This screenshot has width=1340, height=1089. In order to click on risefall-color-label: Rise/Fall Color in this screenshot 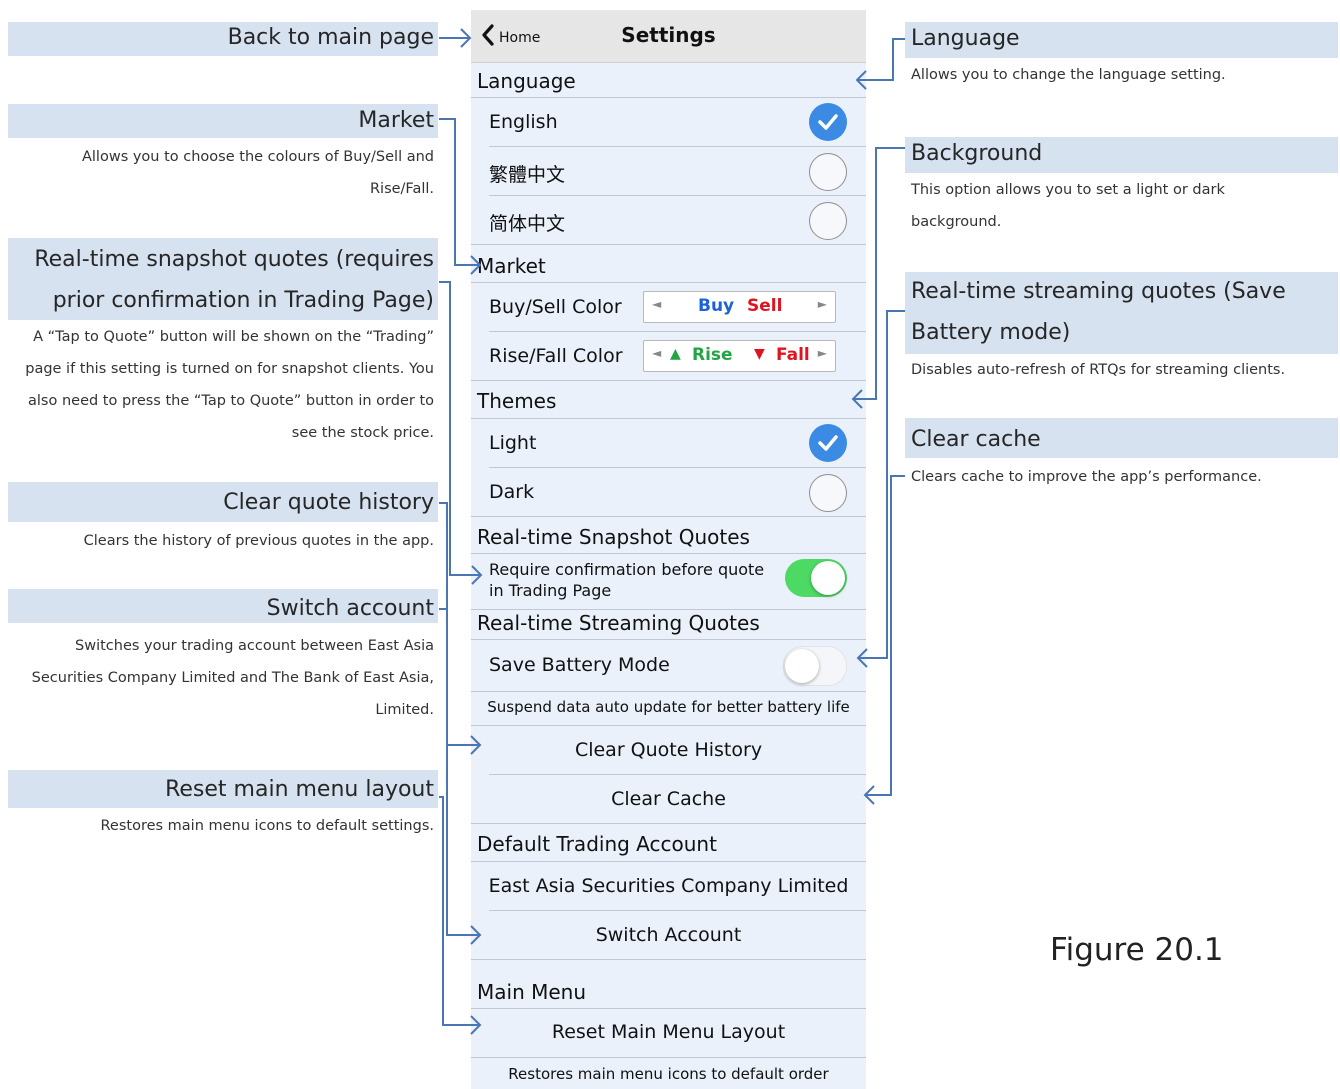, I will do `click(556, 356)`.